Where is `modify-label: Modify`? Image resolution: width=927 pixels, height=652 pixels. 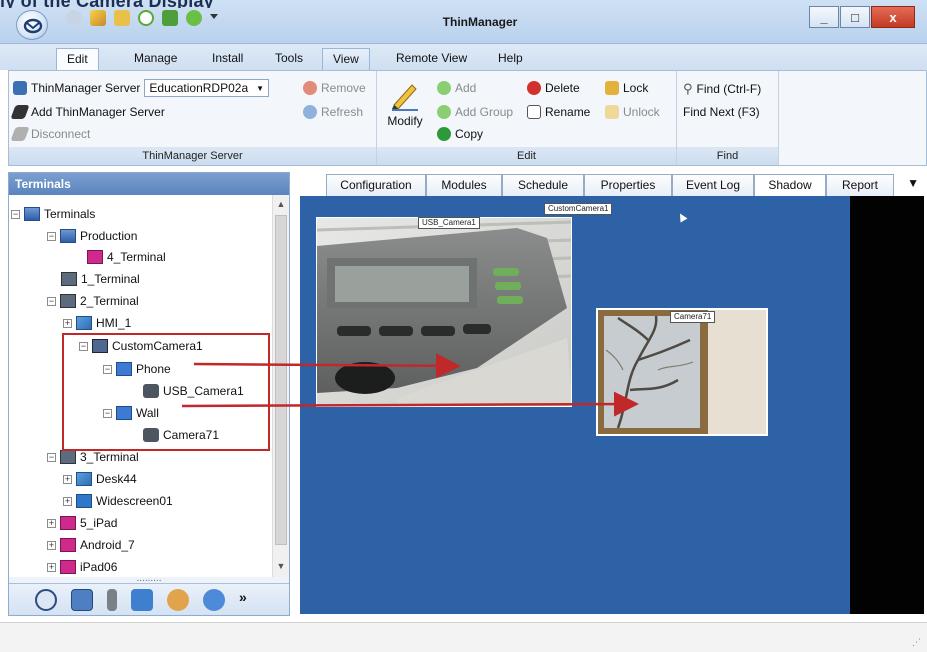
modify-label: Modify is located at coordinates (405, 121).